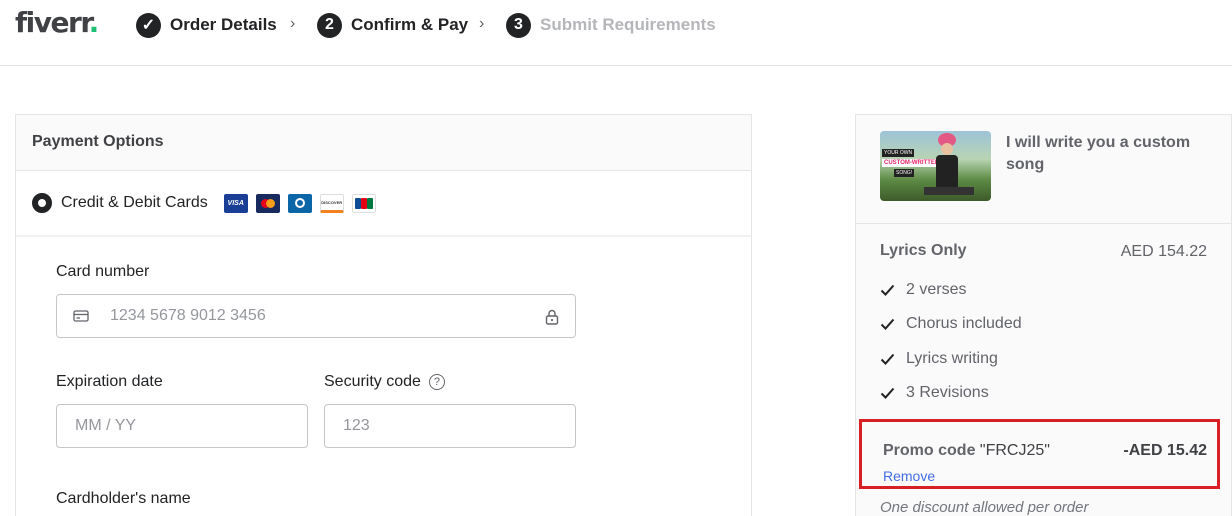 The image size is (1232, 516). Describe the element at coordinates (134, 202) in the screenshot. I see `credit-debit-label: Credit & Debit Cards` at that location.